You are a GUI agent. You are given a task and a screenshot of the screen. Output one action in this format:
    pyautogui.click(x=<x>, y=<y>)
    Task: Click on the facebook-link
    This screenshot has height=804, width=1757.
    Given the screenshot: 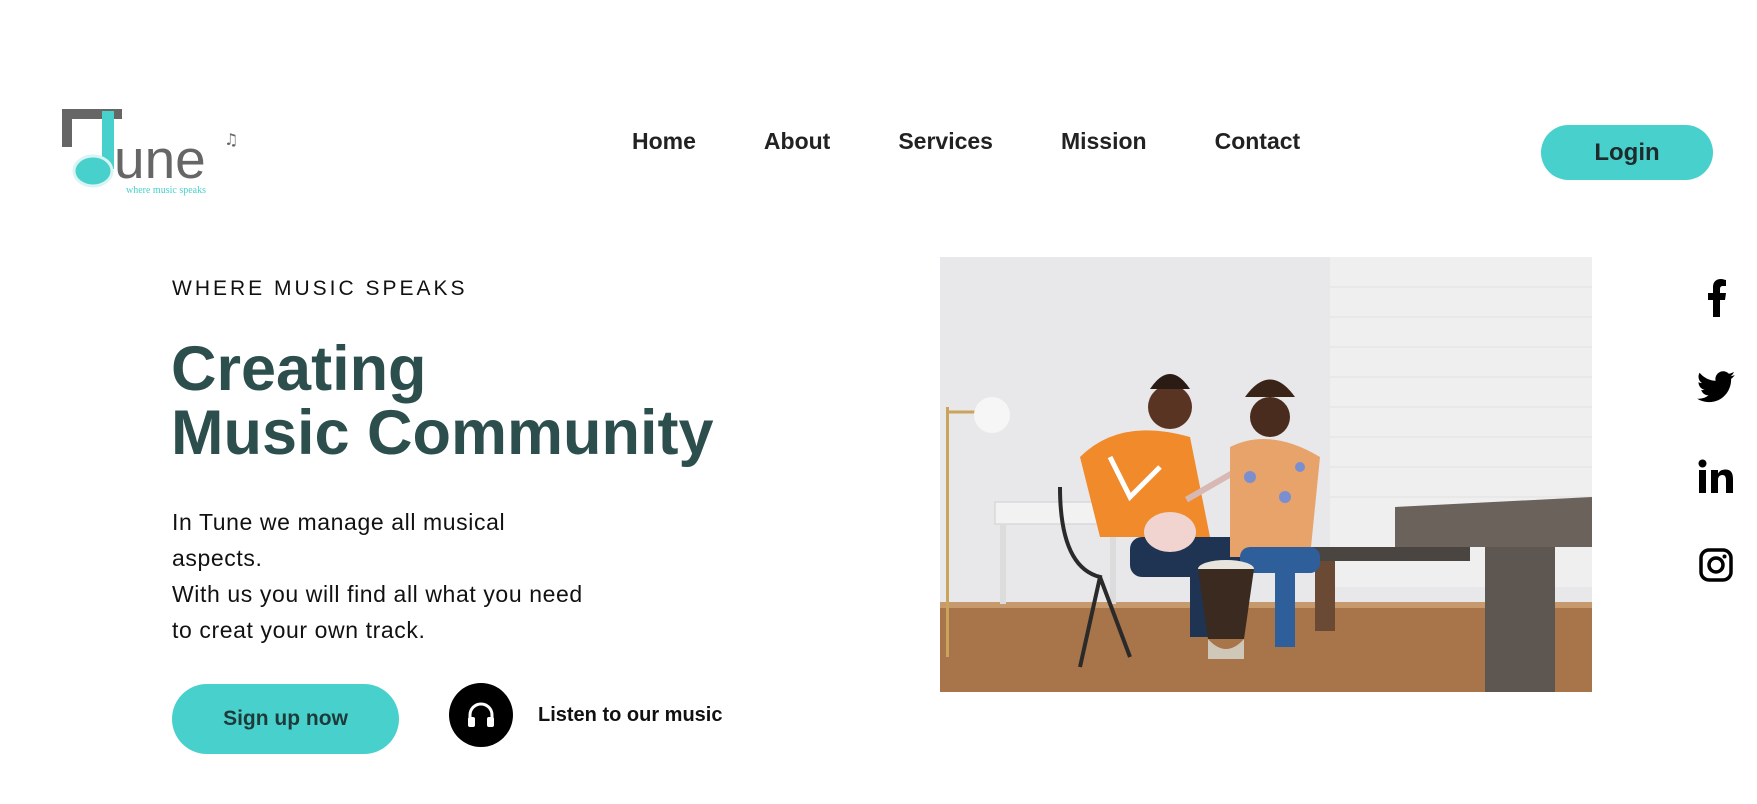 What is the action you would take?
    pyautogui.click(x=1716, y=298)
    